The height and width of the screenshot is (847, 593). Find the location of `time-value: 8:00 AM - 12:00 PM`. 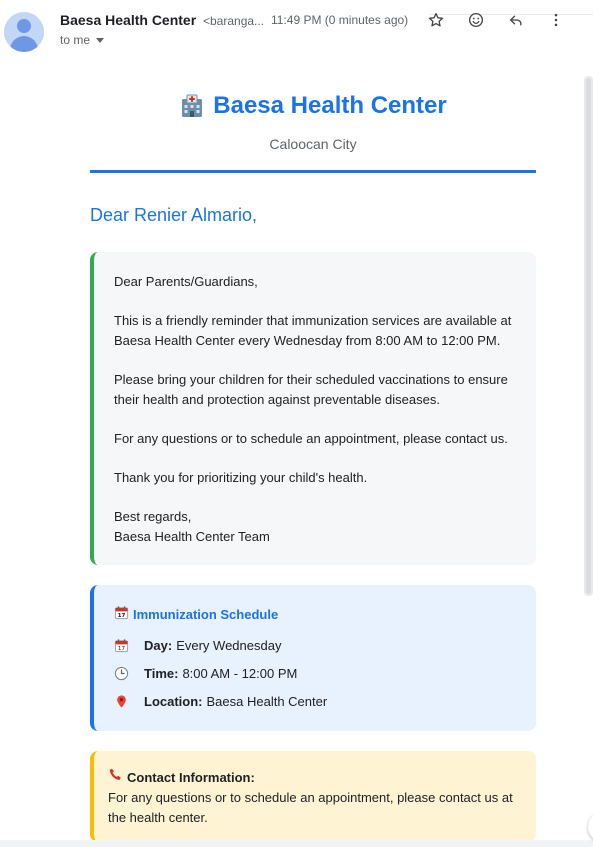

time-value: 8:00 AM - 12:00 PM is located at coordinates (240, 673).